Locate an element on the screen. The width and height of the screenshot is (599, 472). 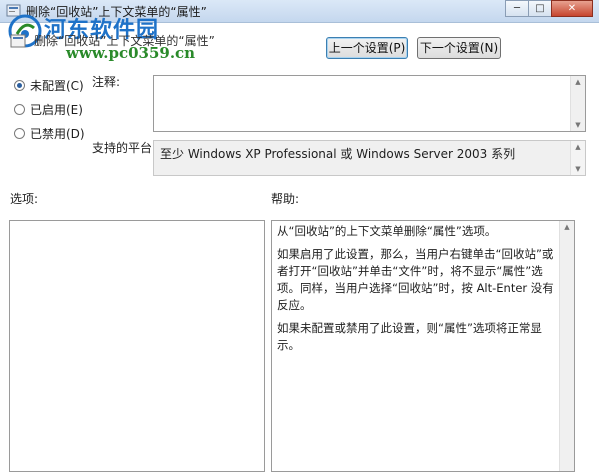
setting-name: 删除“回收站”上下文菜单的“属性” is located at coordinates (124, 41).